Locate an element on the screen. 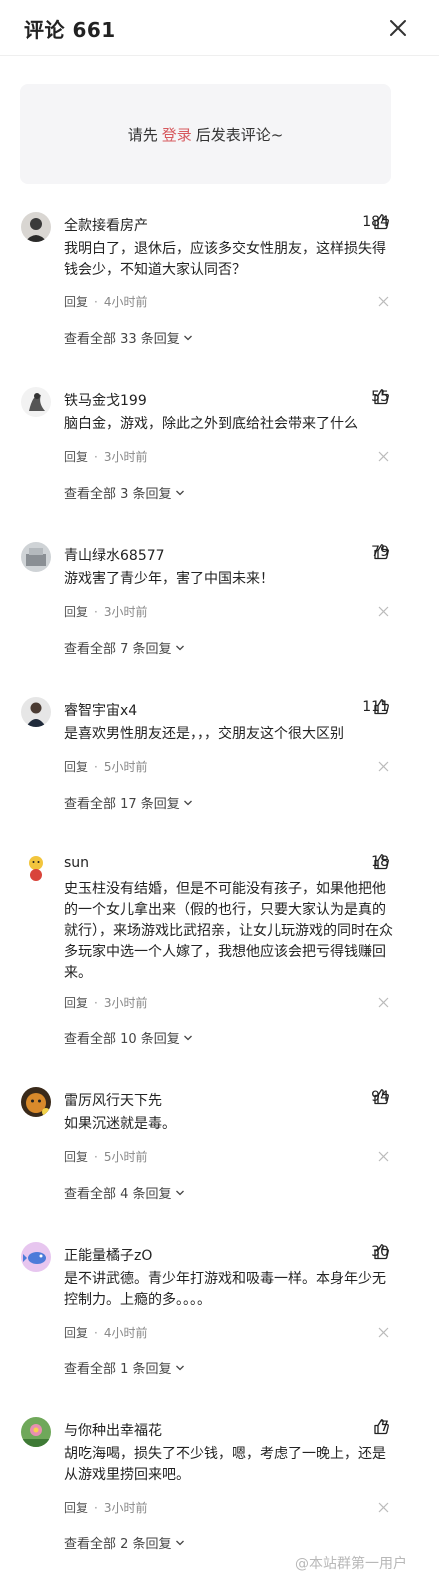 The image size is (439, 1576). view-all-replies-label: 查看全部 4 条回复 is located at coordinates (118, 1194).